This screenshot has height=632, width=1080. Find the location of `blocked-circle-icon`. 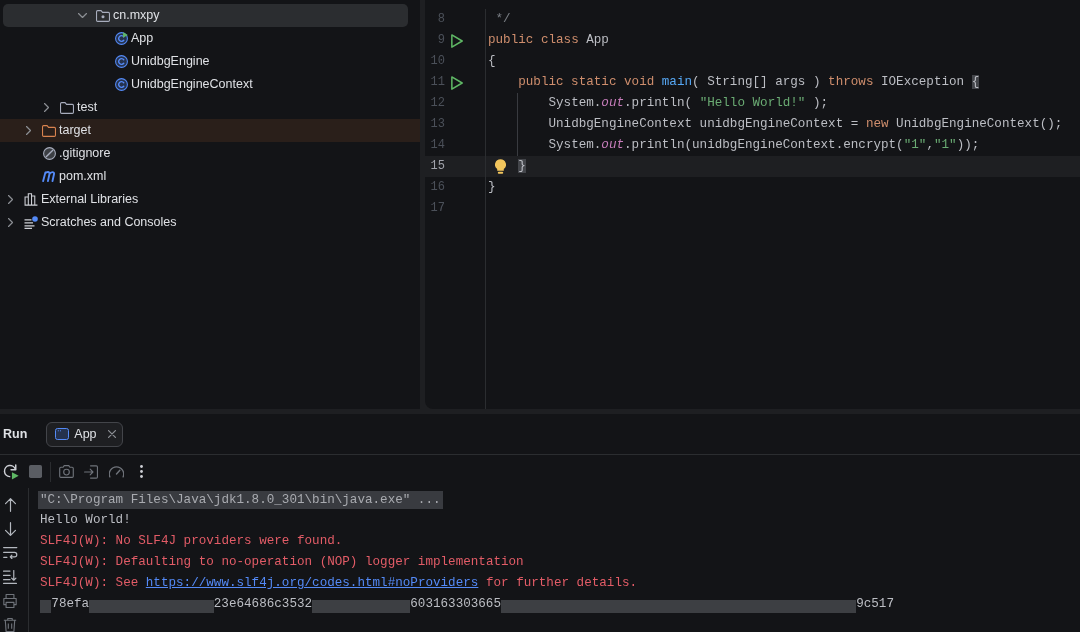

blocked-circle-icon is located at coordinates (49, 153).